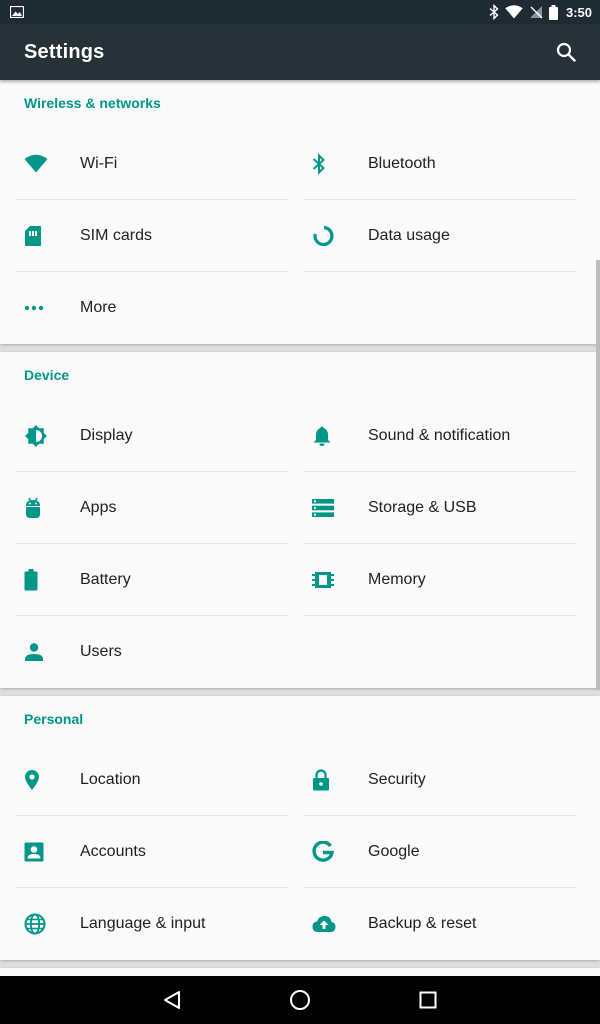  What do you see at coordinates (36, 508) in the screenshot?
I see `android-icon` at bounding box center [36, 508].